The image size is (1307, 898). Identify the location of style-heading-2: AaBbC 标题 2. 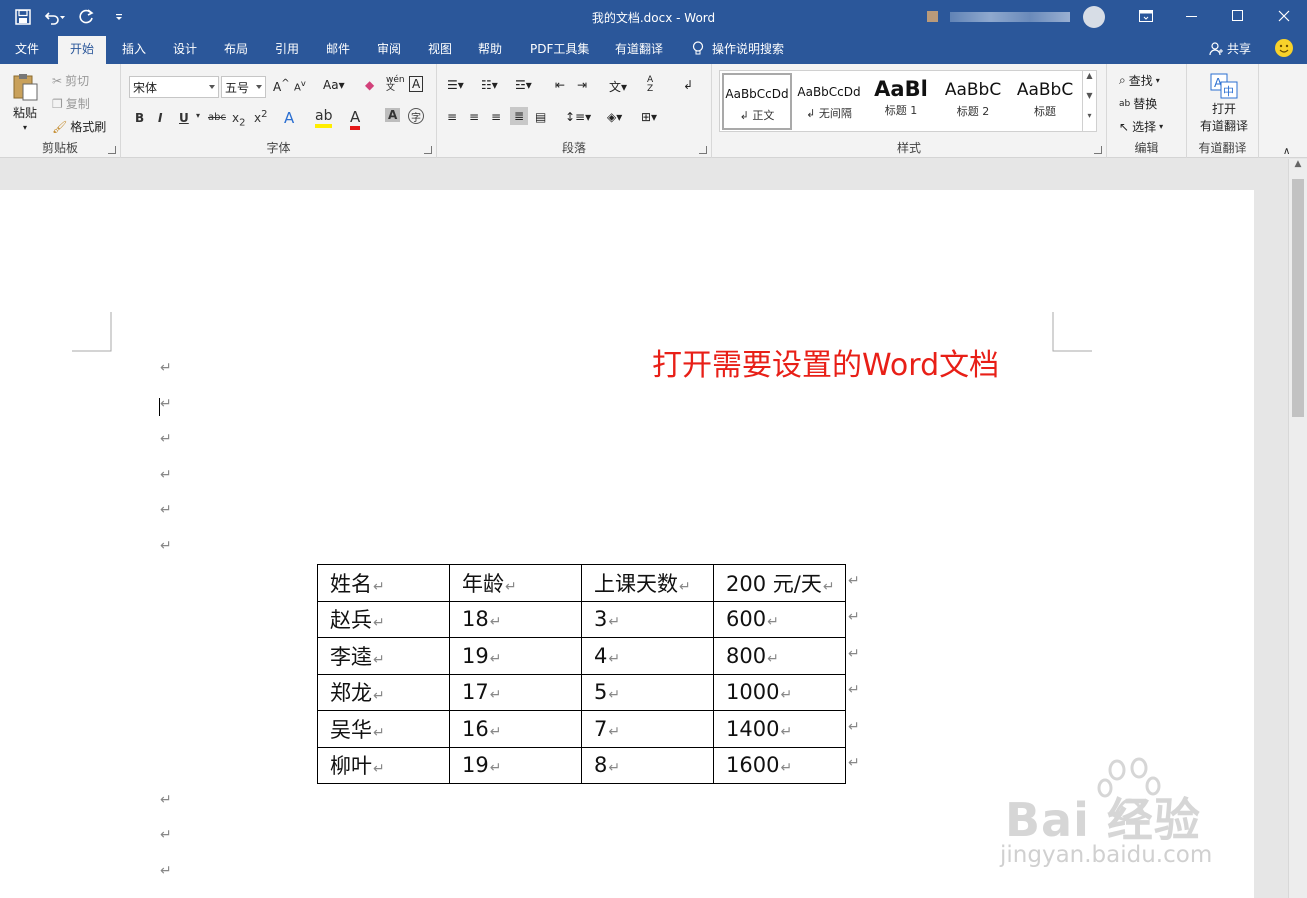
(973, 101).